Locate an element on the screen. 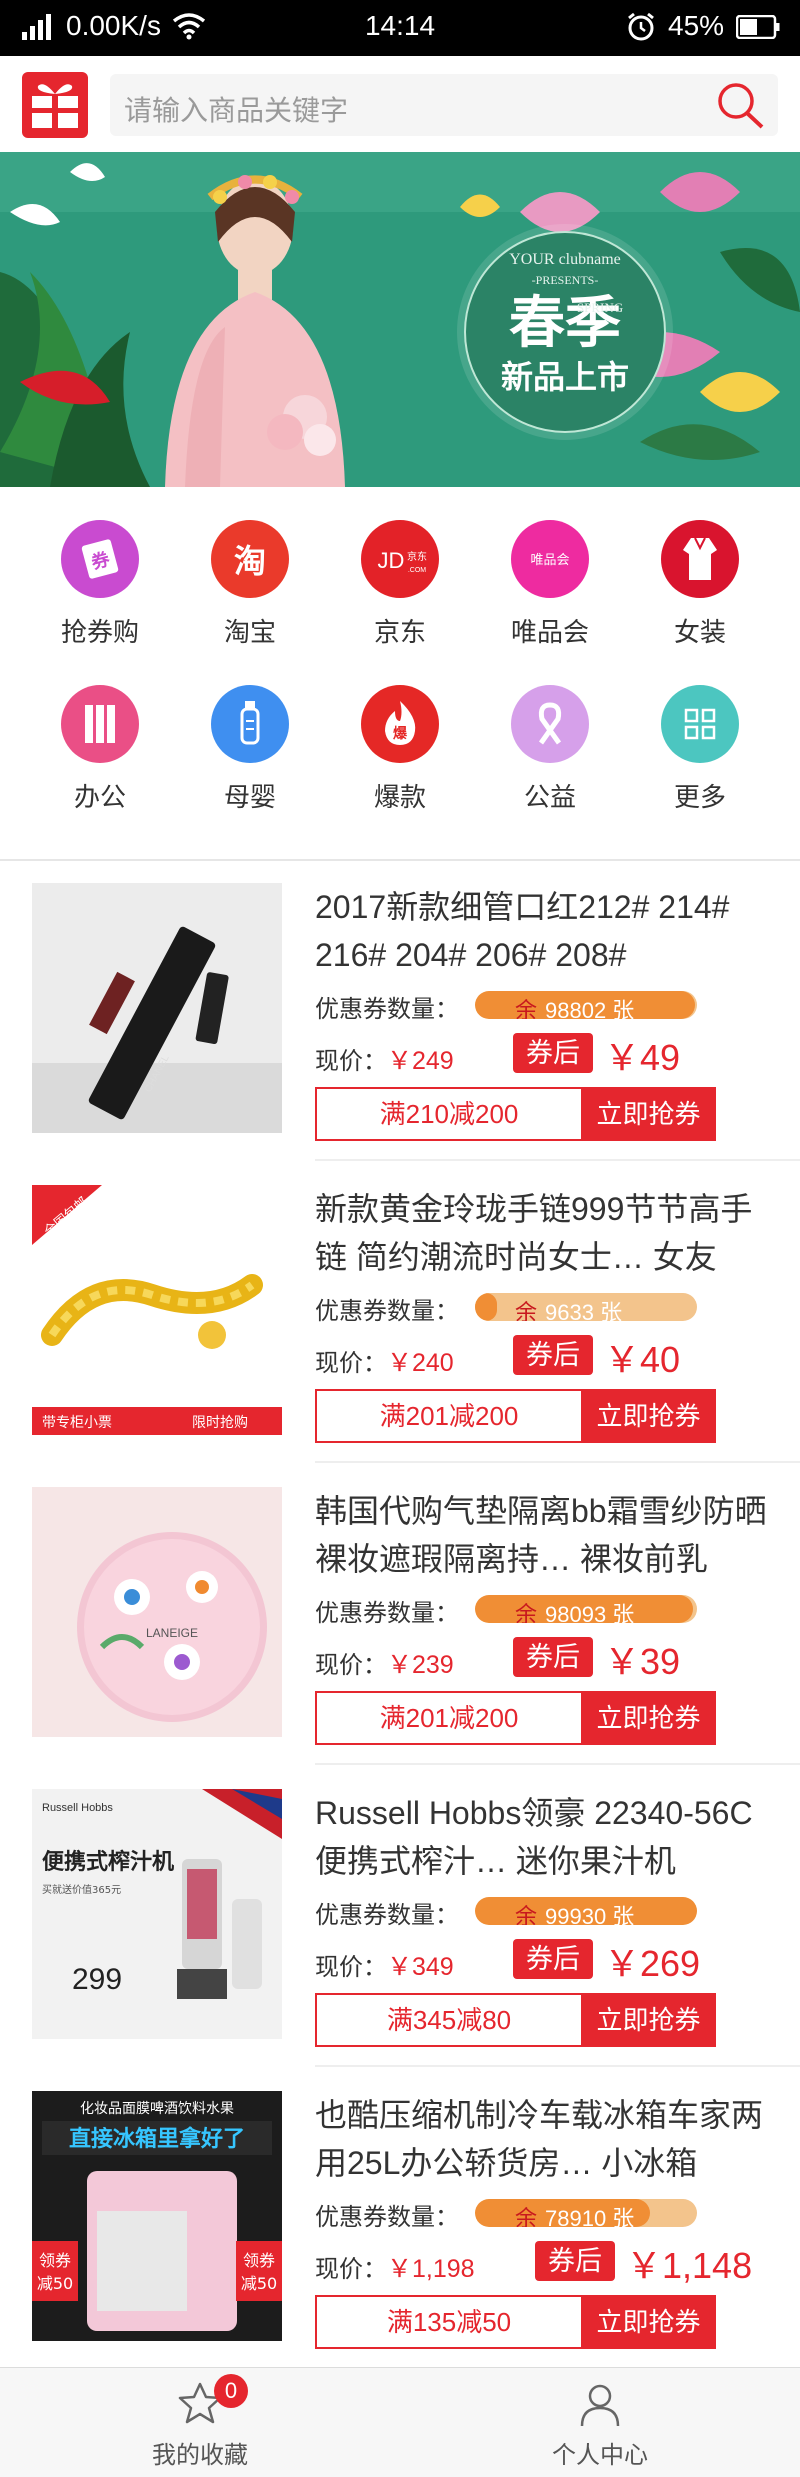 This screenshot has height=2477, width=800. category-label: 京东 is located at coordinates (399, 632).